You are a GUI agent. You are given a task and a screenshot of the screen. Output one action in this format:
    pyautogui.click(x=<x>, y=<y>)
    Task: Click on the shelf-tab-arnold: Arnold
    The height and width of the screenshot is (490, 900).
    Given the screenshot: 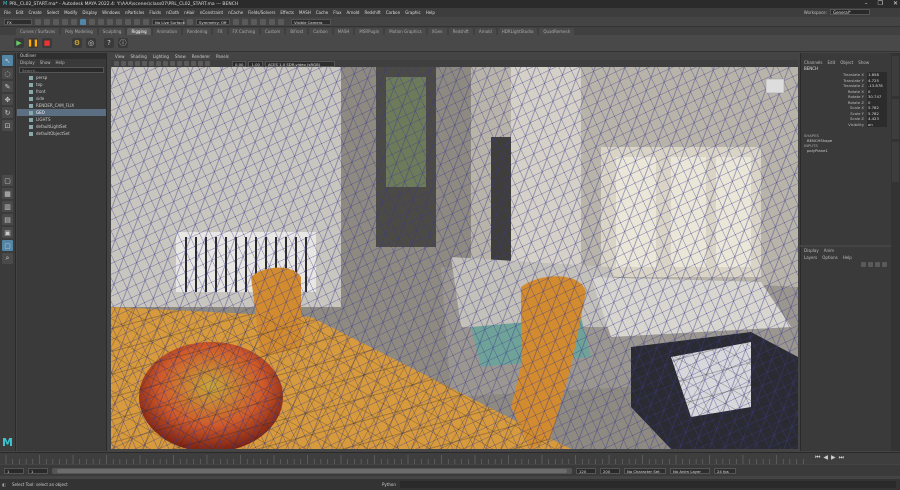 What is the action you would take?
    pyautogui.click(x=485, y=31)
    